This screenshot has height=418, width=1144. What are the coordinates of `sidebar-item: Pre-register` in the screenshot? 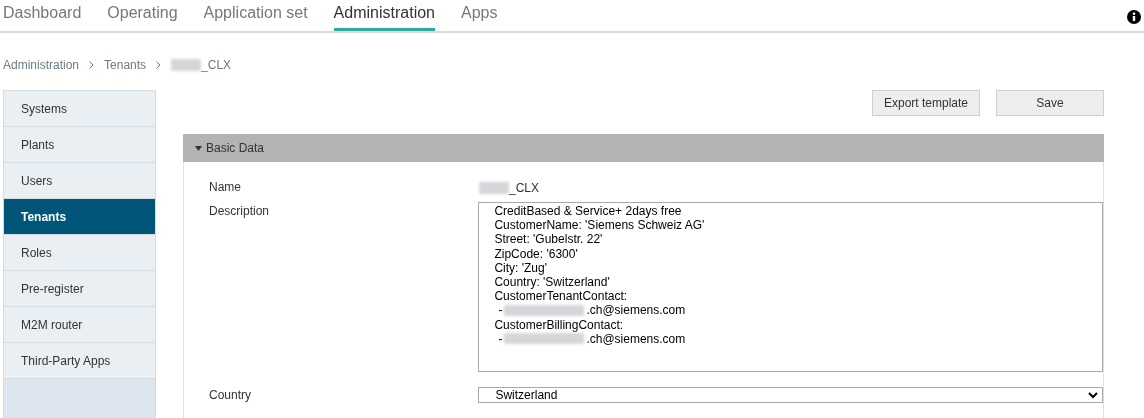 It's located at (79, 289).